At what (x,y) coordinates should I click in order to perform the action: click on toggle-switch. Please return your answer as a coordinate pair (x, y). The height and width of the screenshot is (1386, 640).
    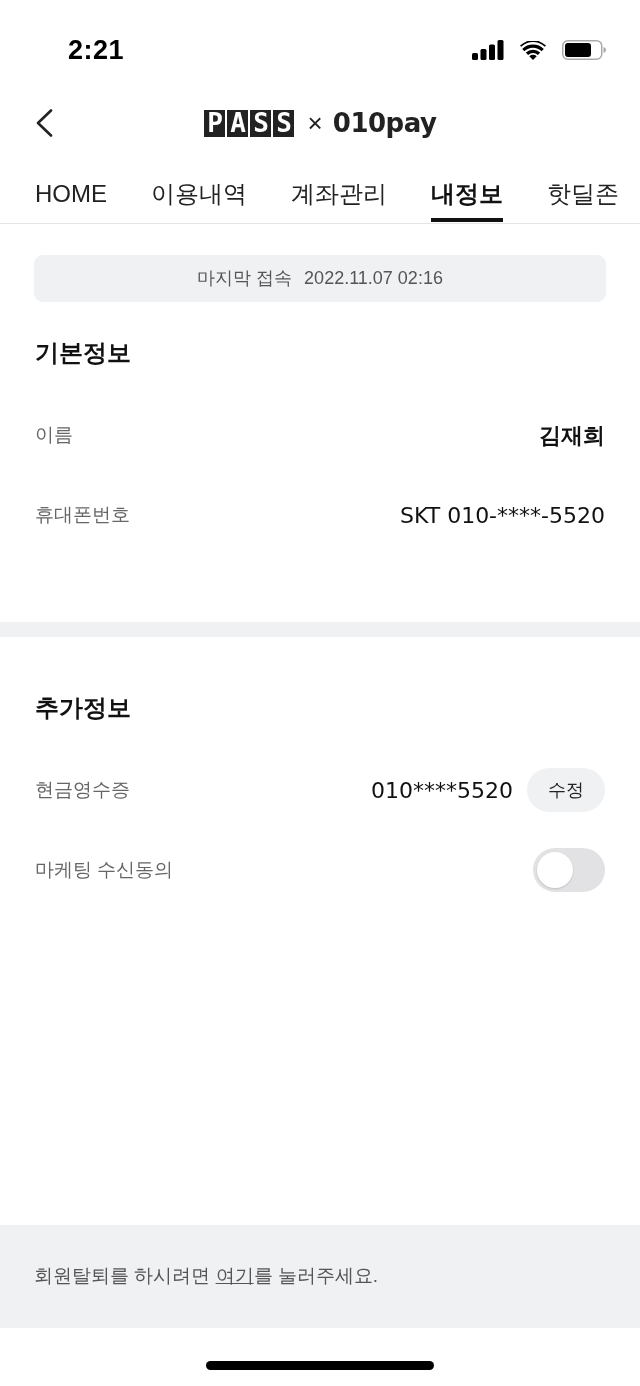
    Looking at the image, I should click on (569, 870).